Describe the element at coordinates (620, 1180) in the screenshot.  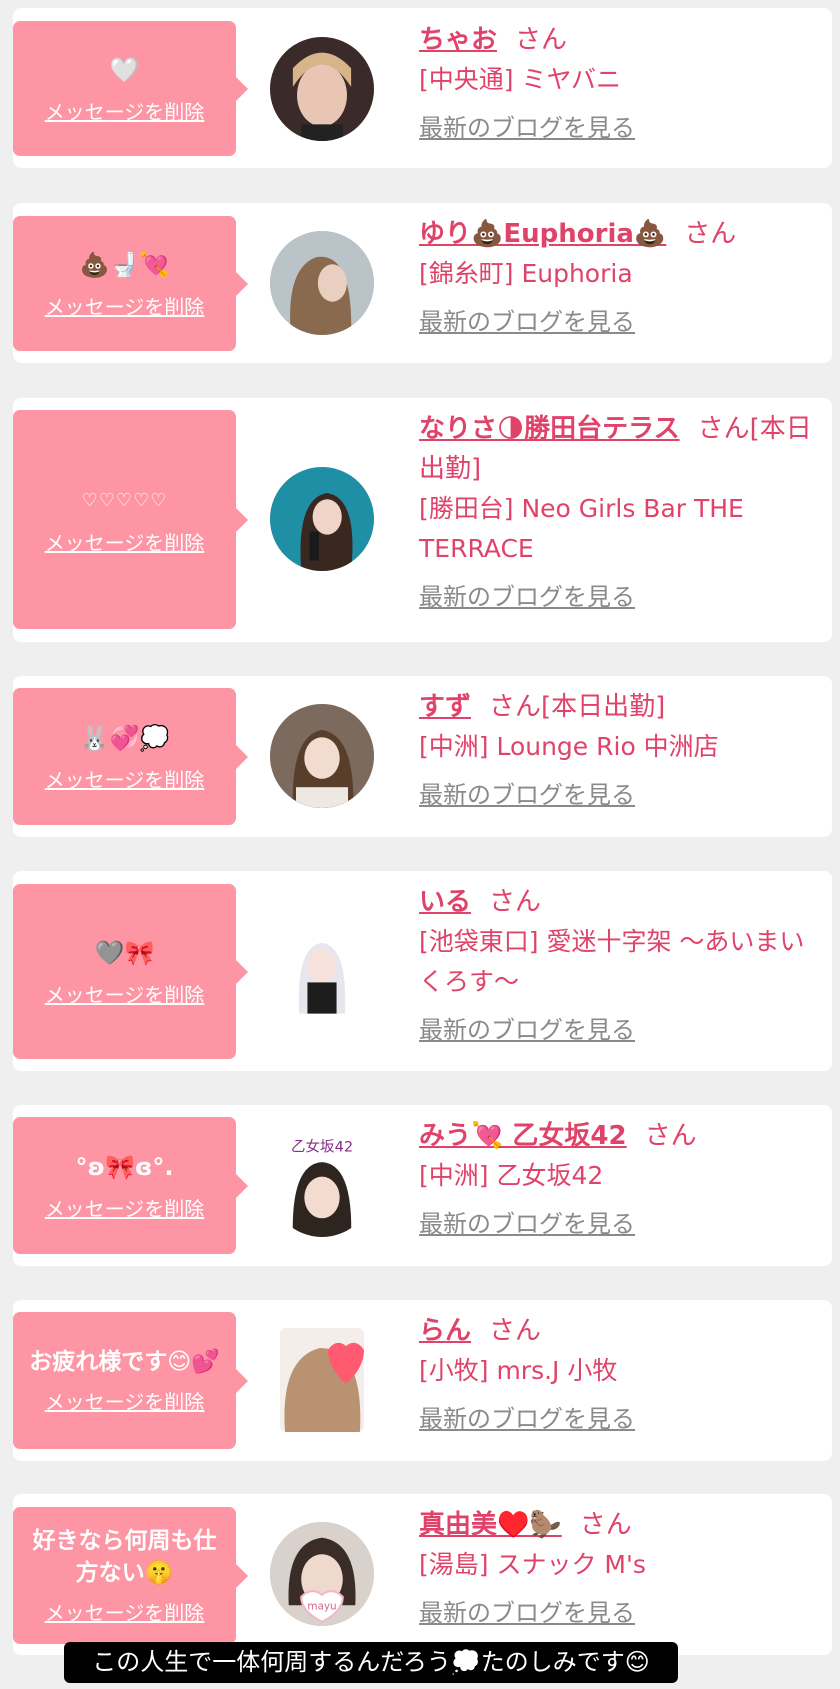
I see `cast-info: みう💘 乙女坂42 さん [中洲] 乙女坂42 最新のブログを見る` at that location.